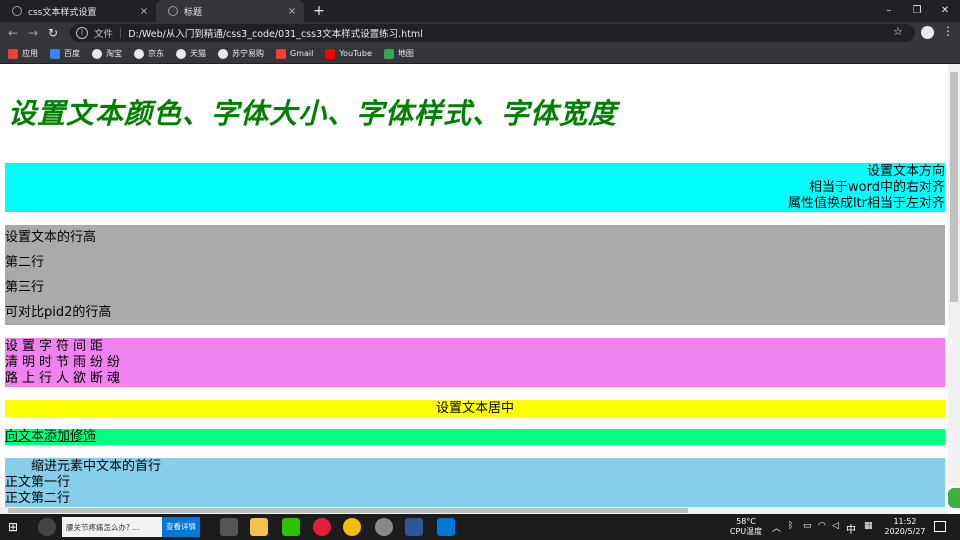 The image size is (960, 540). I want to click on tab-css-text-styles: css文本样式设置 ×, so click(78, 11).